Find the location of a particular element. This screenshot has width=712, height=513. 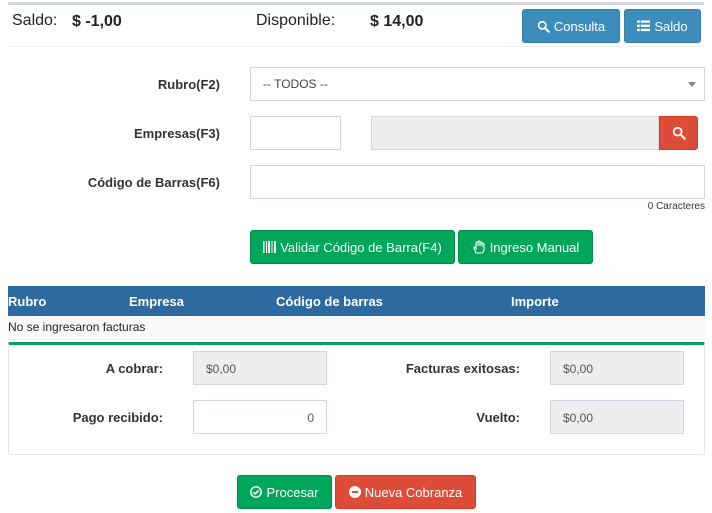

column-header-codigo-barras: Código de barras is located at coordinates (329, 301).